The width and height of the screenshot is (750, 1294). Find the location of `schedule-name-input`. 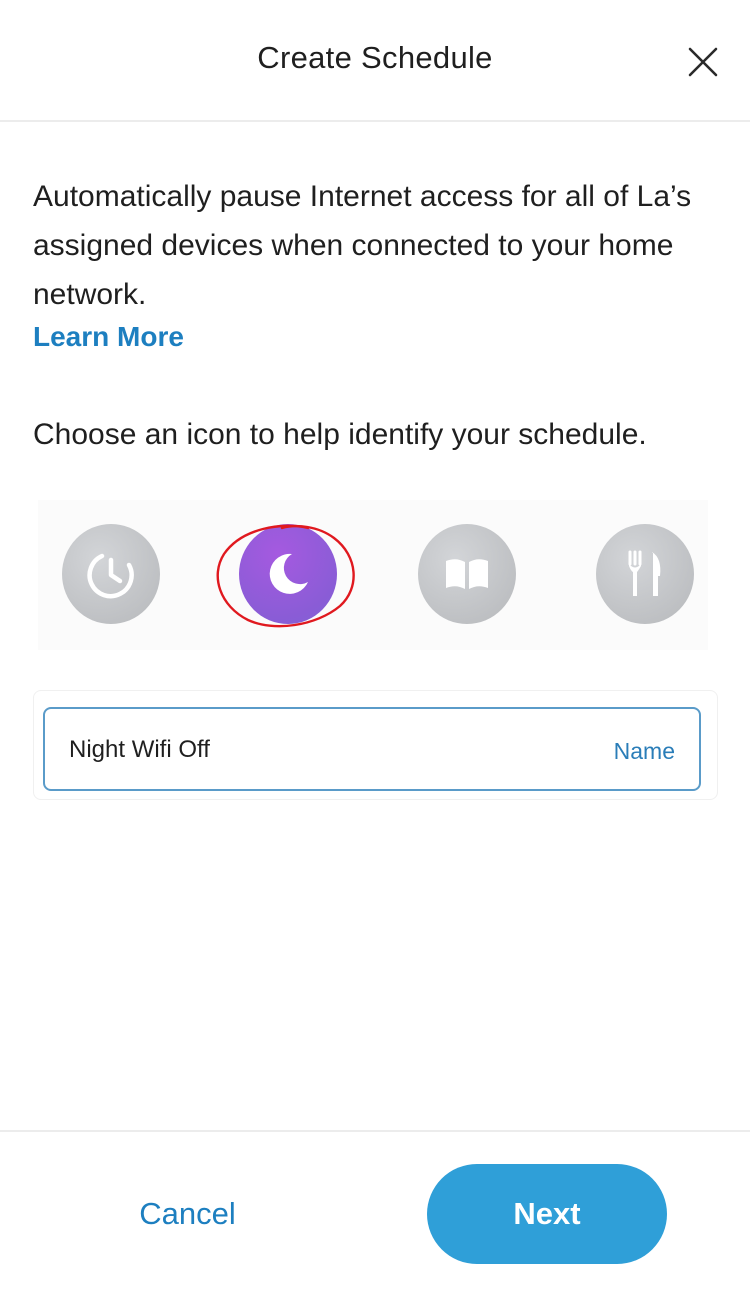

schedule-name-input is located at coordinates (329, 750).